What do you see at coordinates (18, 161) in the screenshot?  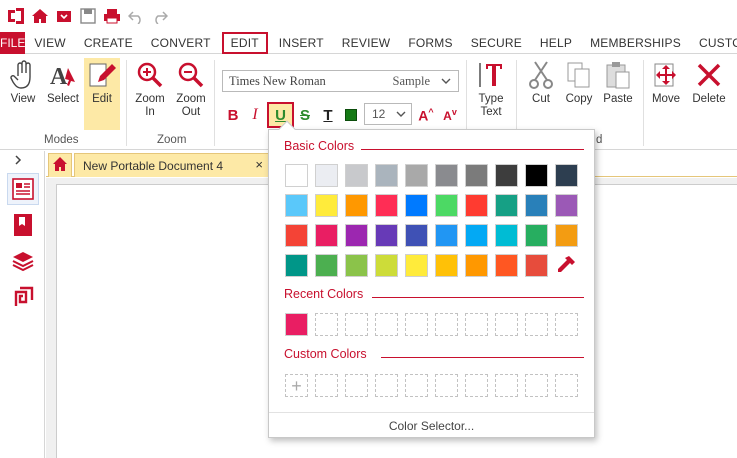 I see `expand-panel-chevron-icon` at bounding box center [18, 161].